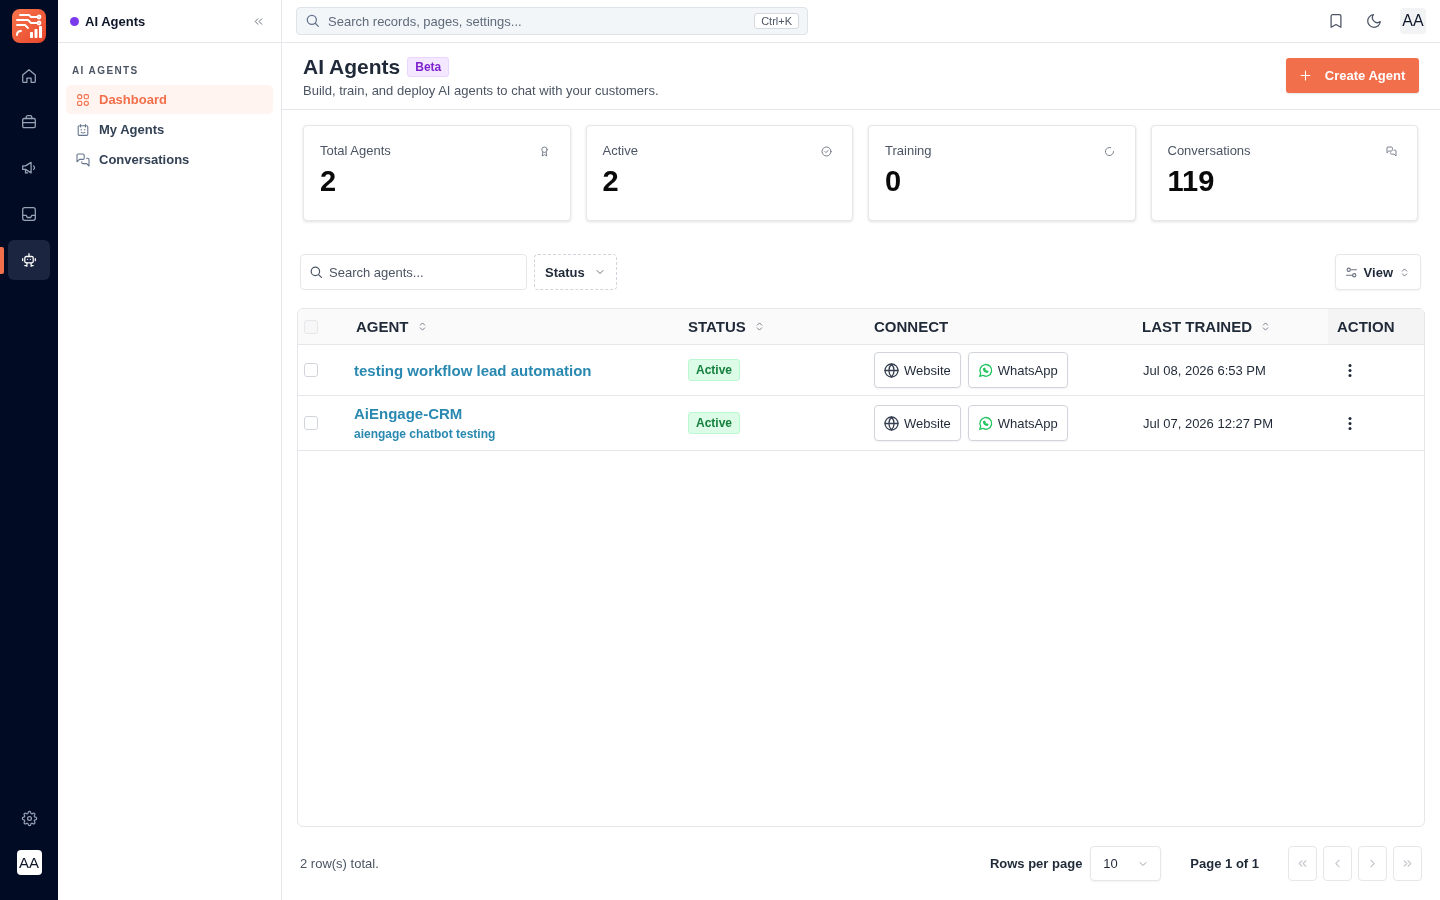 The height and width of the screenshot is (900, 1440). I want to click on shortcut-key: Ctrl+K, so click(776, 21).